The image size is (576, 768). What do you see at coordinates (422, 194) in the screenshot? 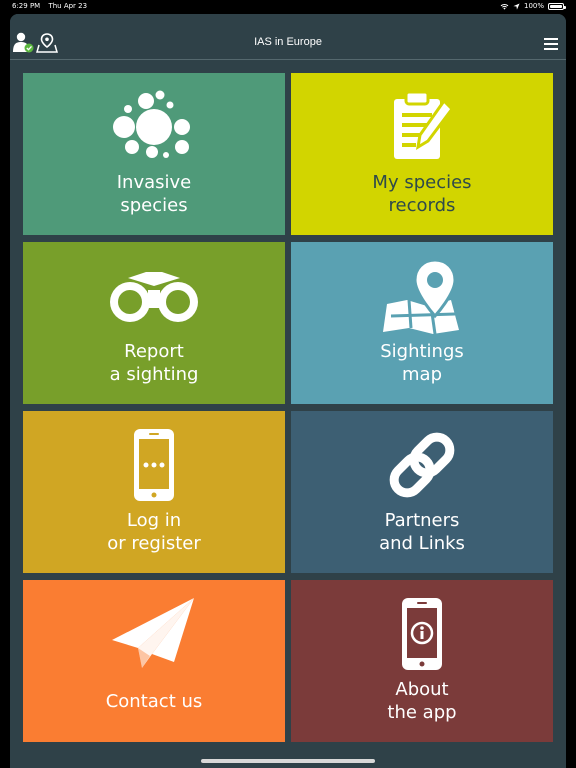
I see `tile-label: My species records` at bounding box center [422, 194].